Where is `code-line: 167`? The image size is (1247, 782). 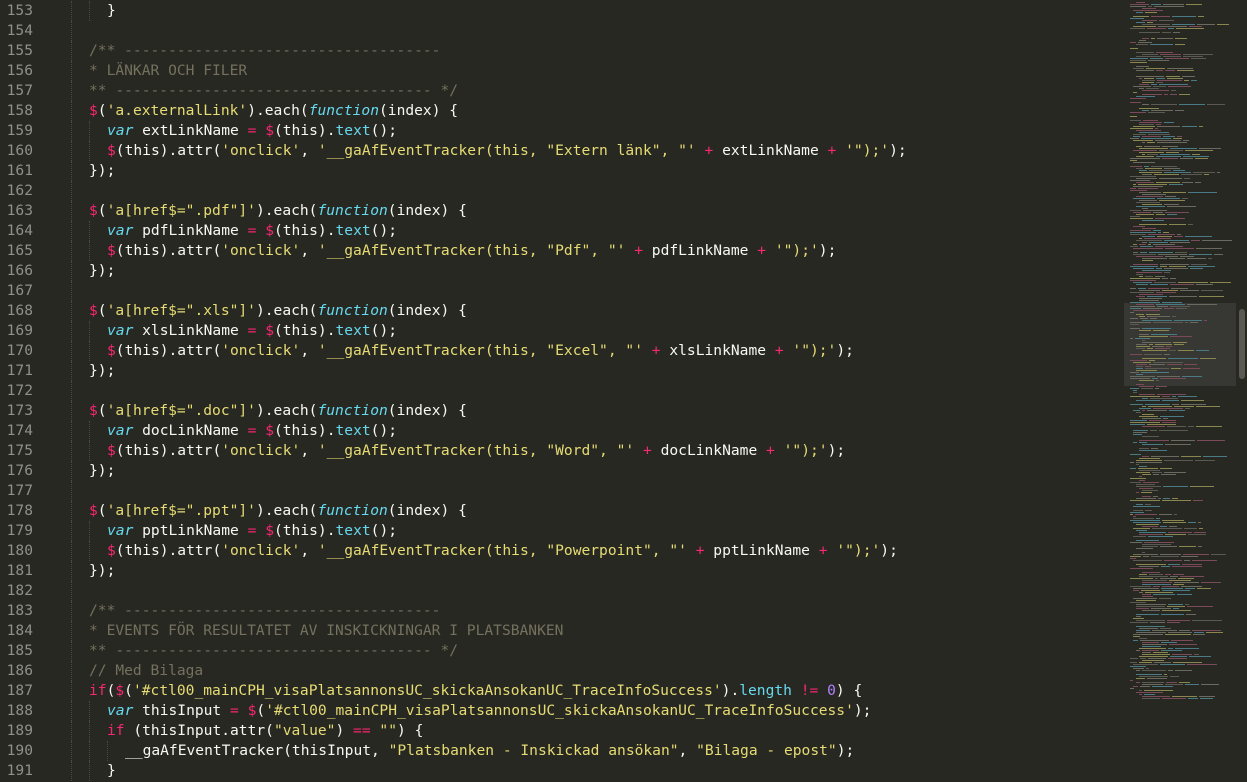 code-line: 167 is located at coordinates (562, 291).